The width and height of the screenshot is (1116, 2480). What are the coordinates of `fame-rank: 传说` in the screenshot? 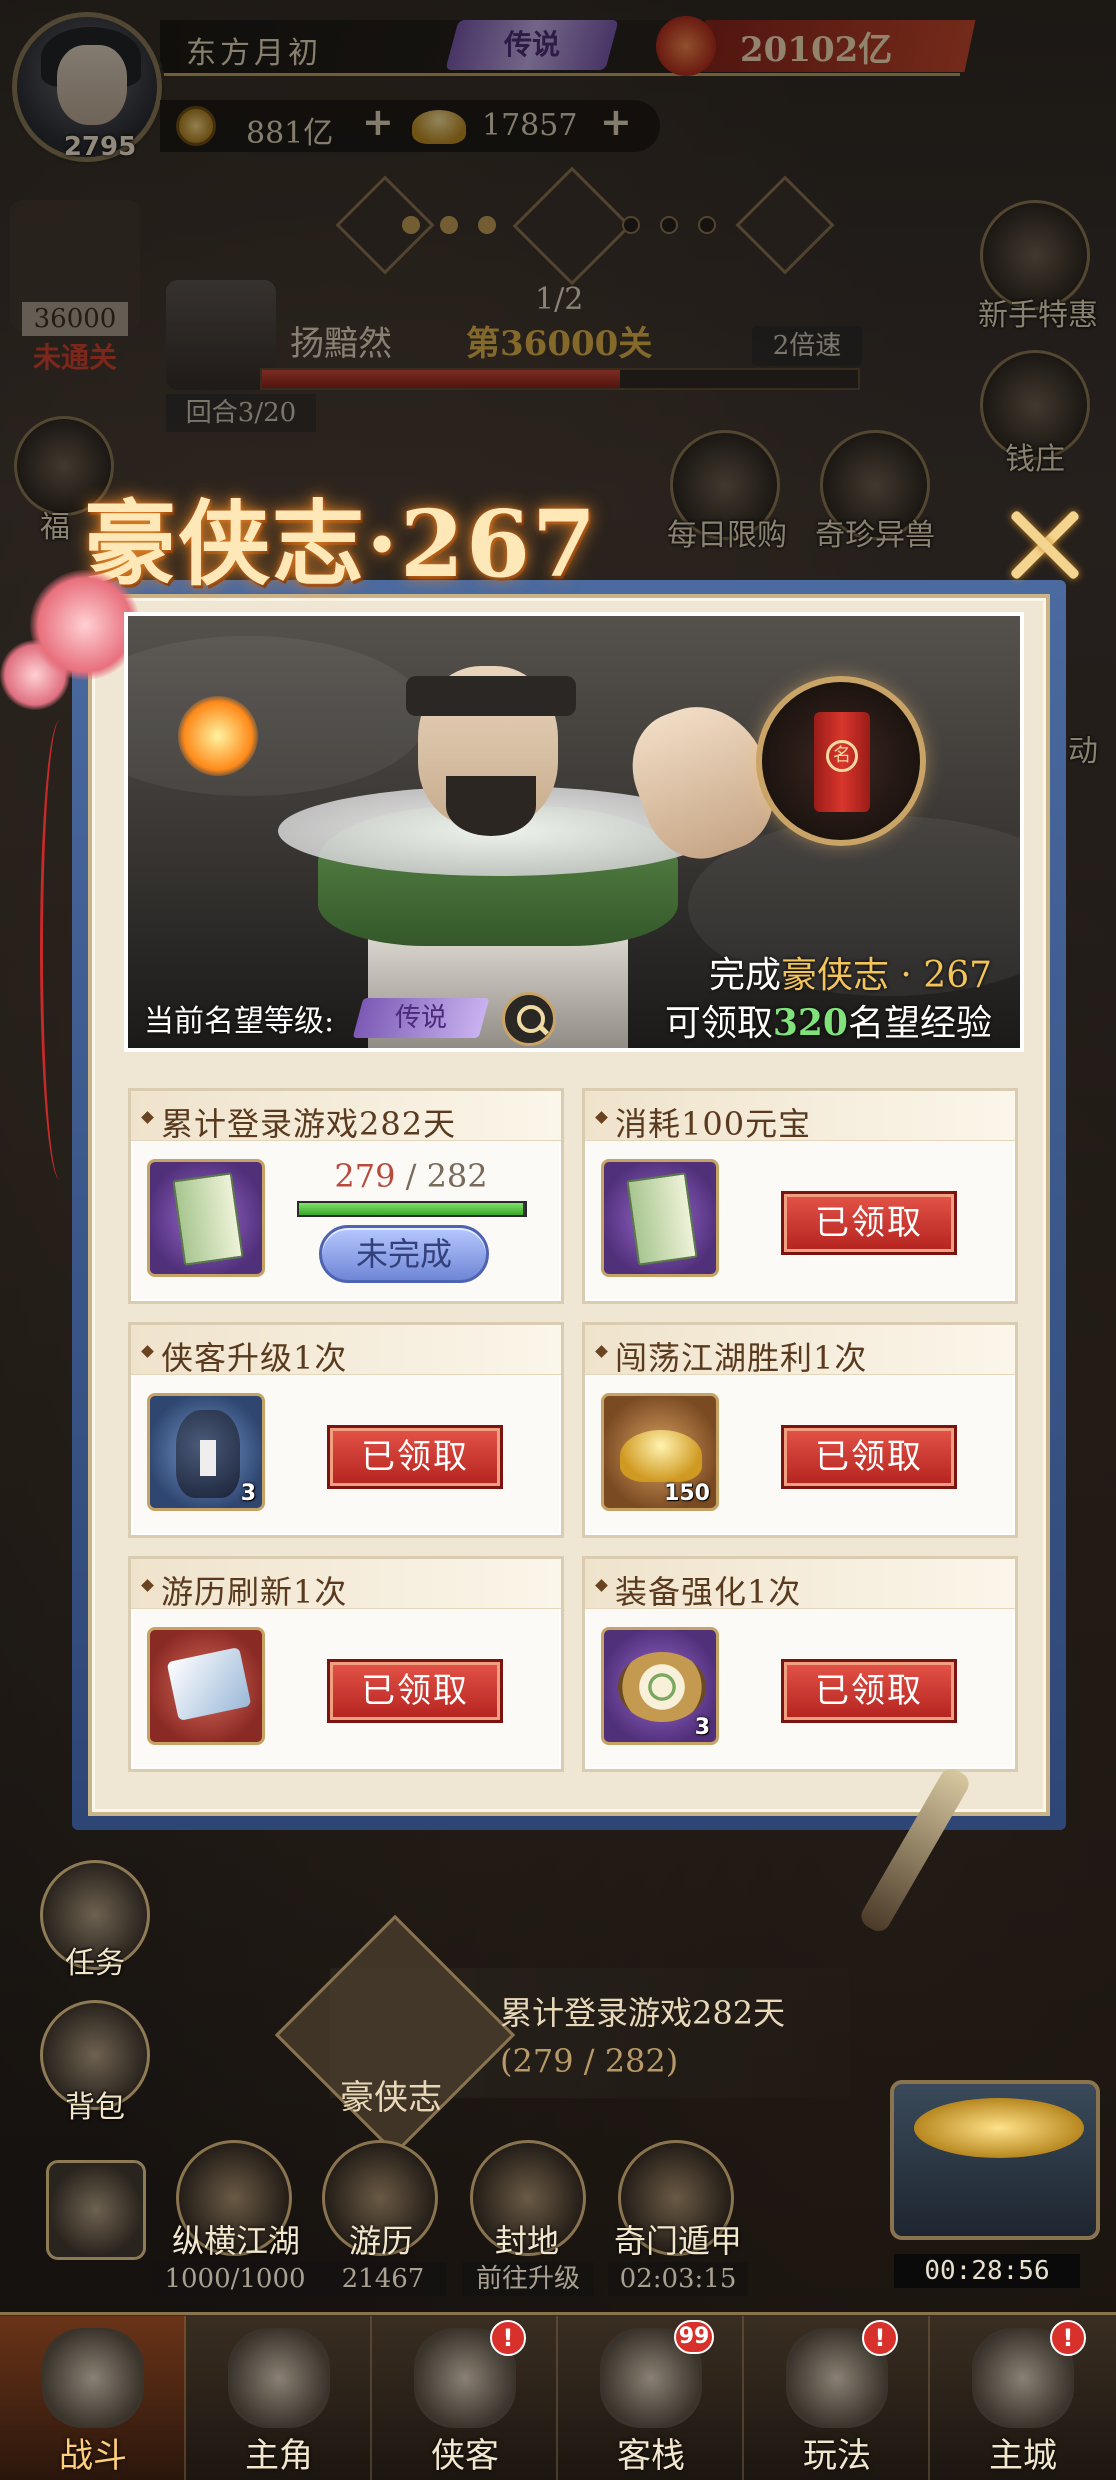 It's located at (420, 1018).